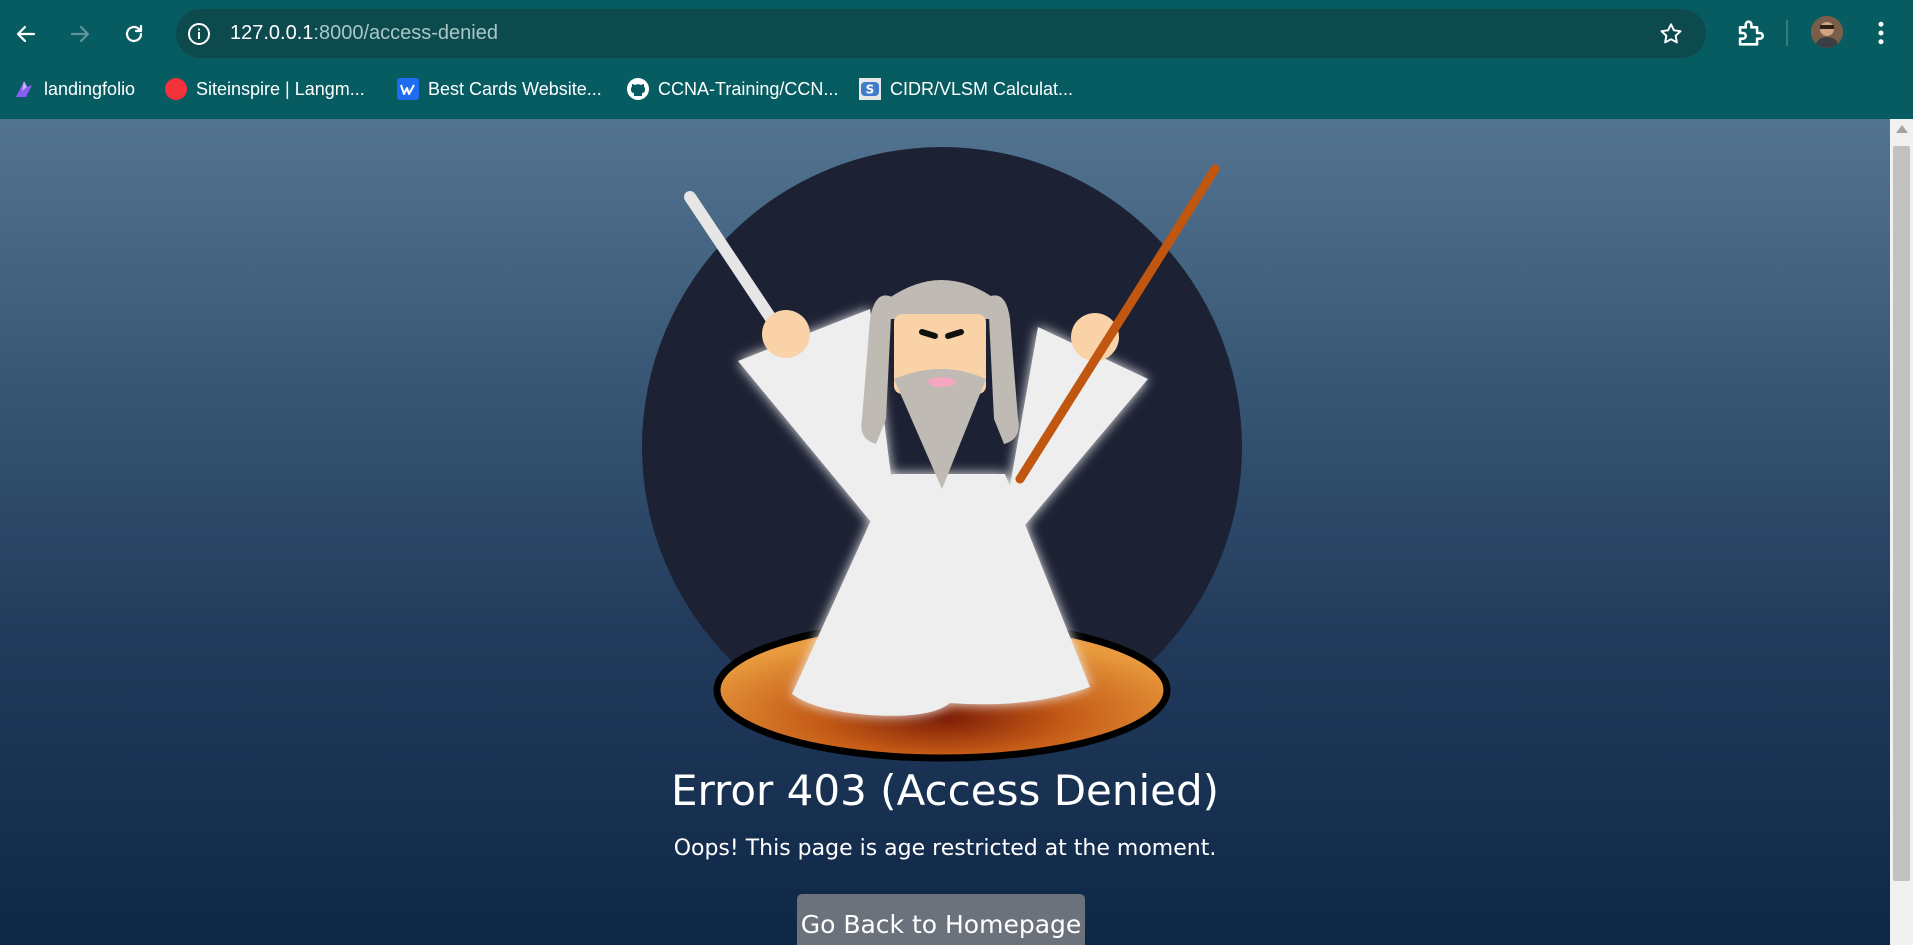 Image resolution: width=1913 pixels, height=945 pixels. Describe the element at coordinates (928, 334) in the screenshot. I see `left-eye` at that location.